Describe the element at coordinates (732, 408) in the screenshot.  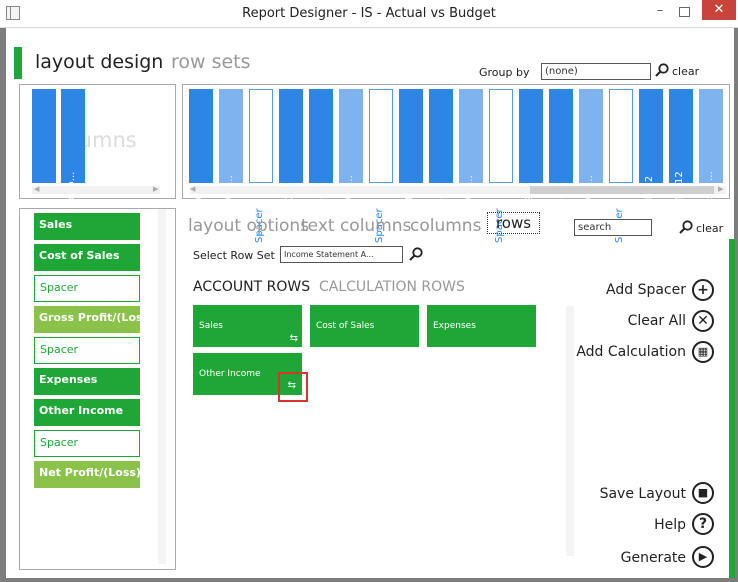
I see `accent-strip` at that location.